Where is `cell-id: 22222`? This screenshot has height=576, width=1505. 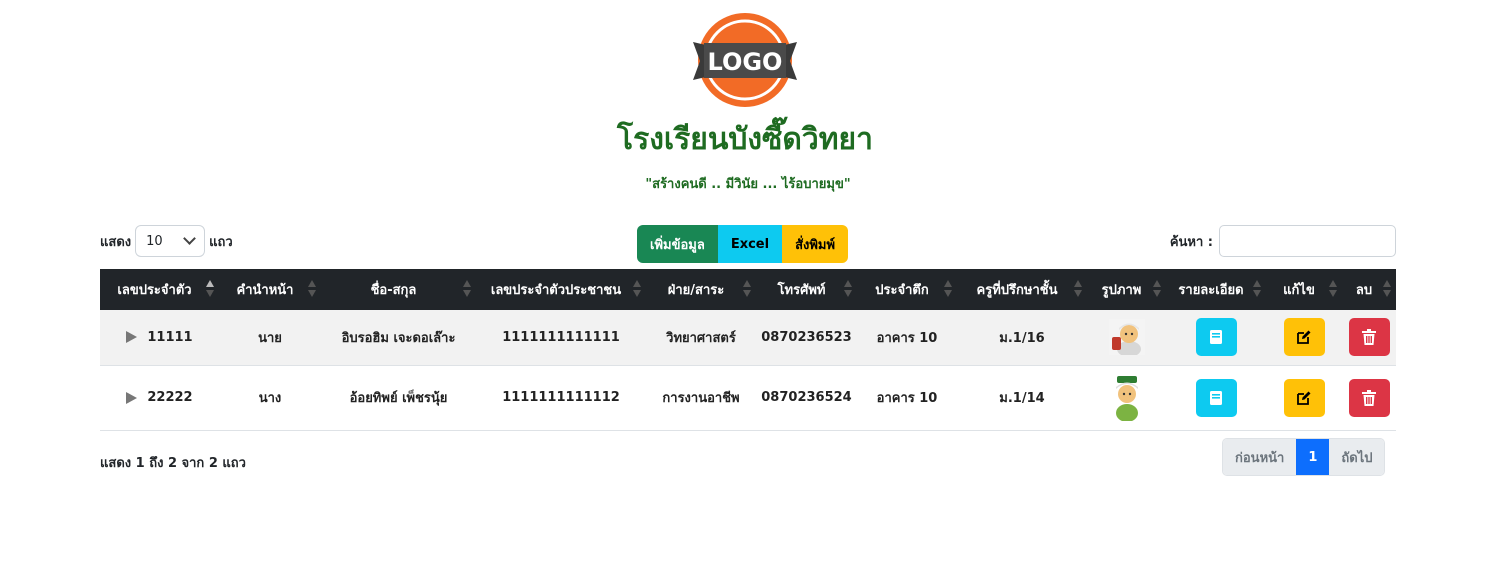 cell-id: 22222 is located at coordinates (159, 398).